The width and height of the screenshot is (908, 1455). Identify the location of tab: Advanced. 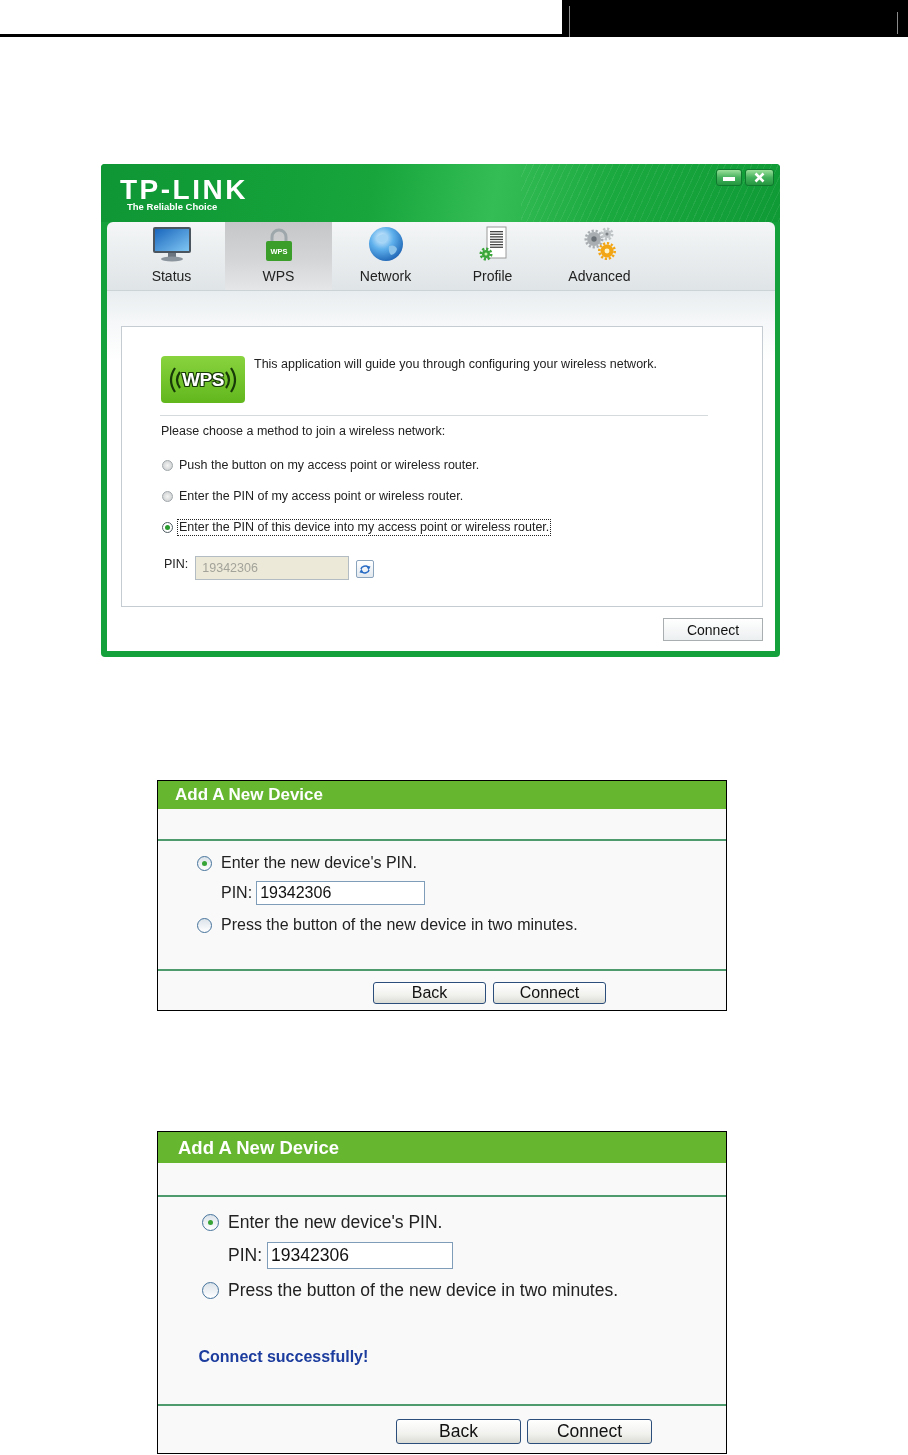
(599, 256).